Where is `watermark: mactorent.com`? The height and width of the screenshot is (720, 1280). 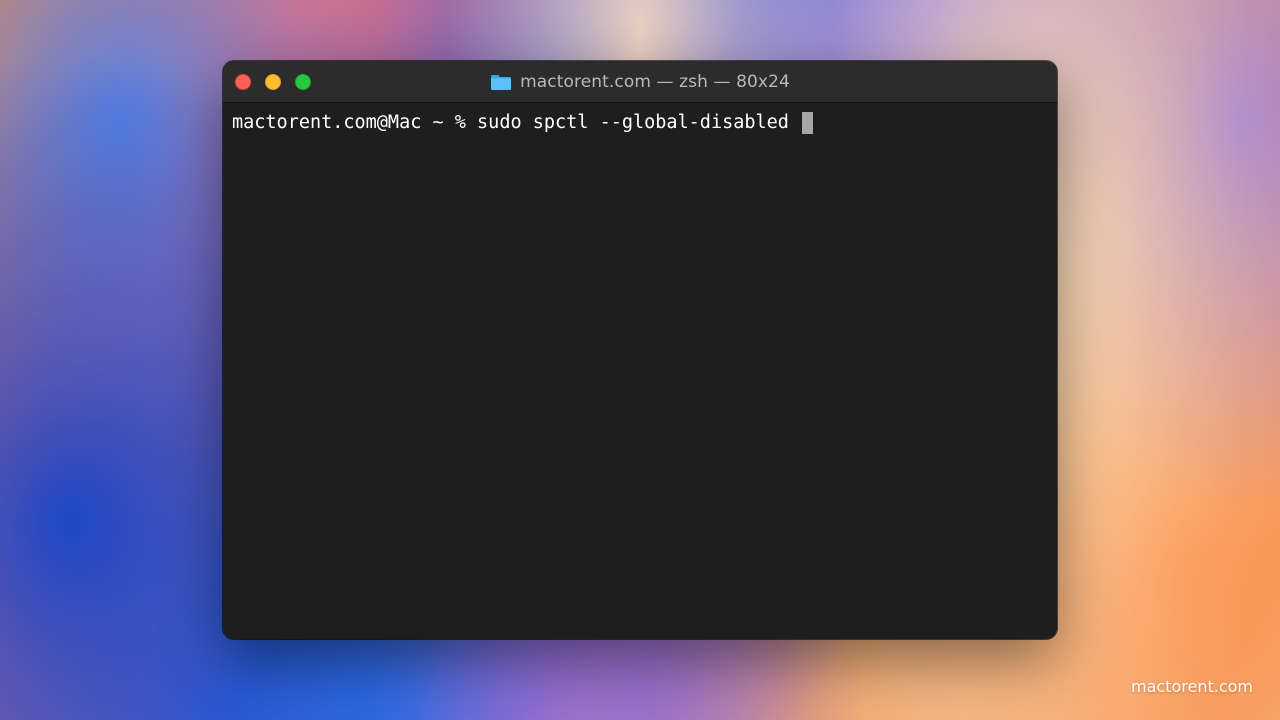 watermark: mactorent.com is located at coordinates (1192, 686).